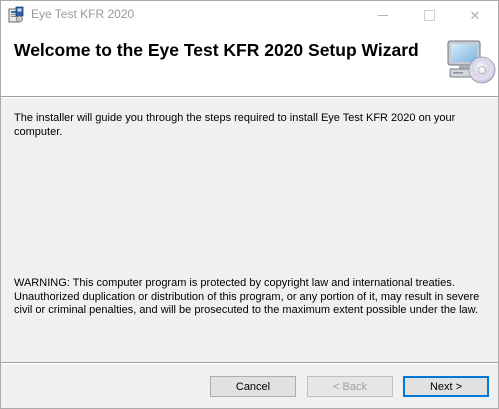 Image resolution: width=499 pixels, height=409 pixels. I want to click on maximize-button, so click(429, 15).